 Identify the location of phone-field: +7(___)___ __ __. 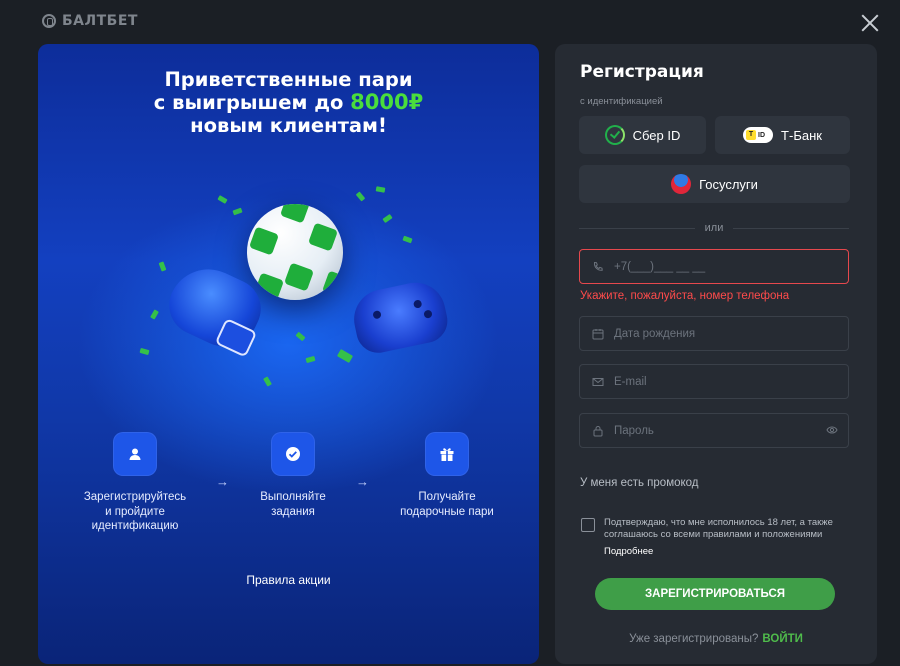
(714, 266).